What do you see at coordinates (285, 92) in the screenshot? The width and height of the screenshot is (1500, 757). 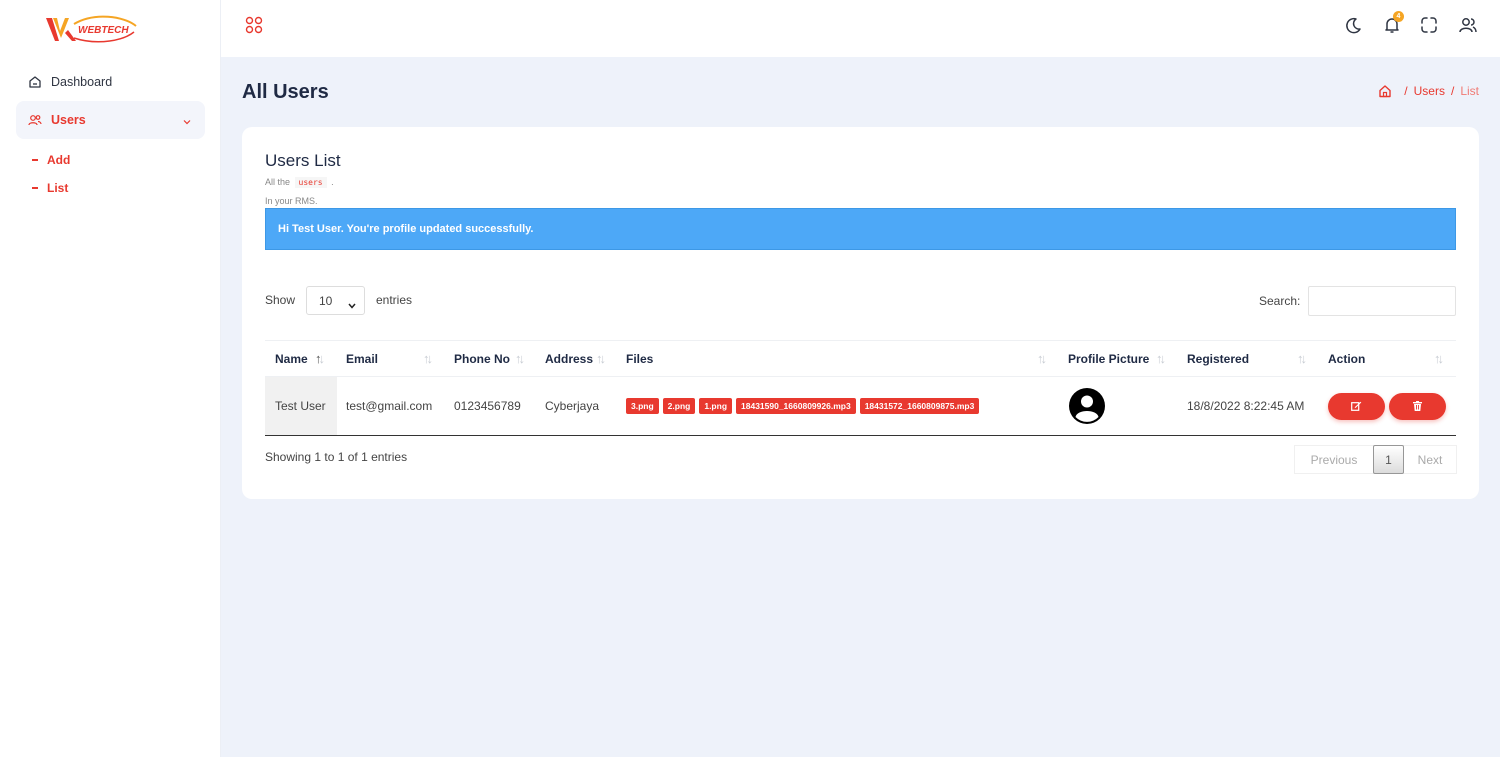 I see `page-title: All Users` at bounding box center [285, 92].